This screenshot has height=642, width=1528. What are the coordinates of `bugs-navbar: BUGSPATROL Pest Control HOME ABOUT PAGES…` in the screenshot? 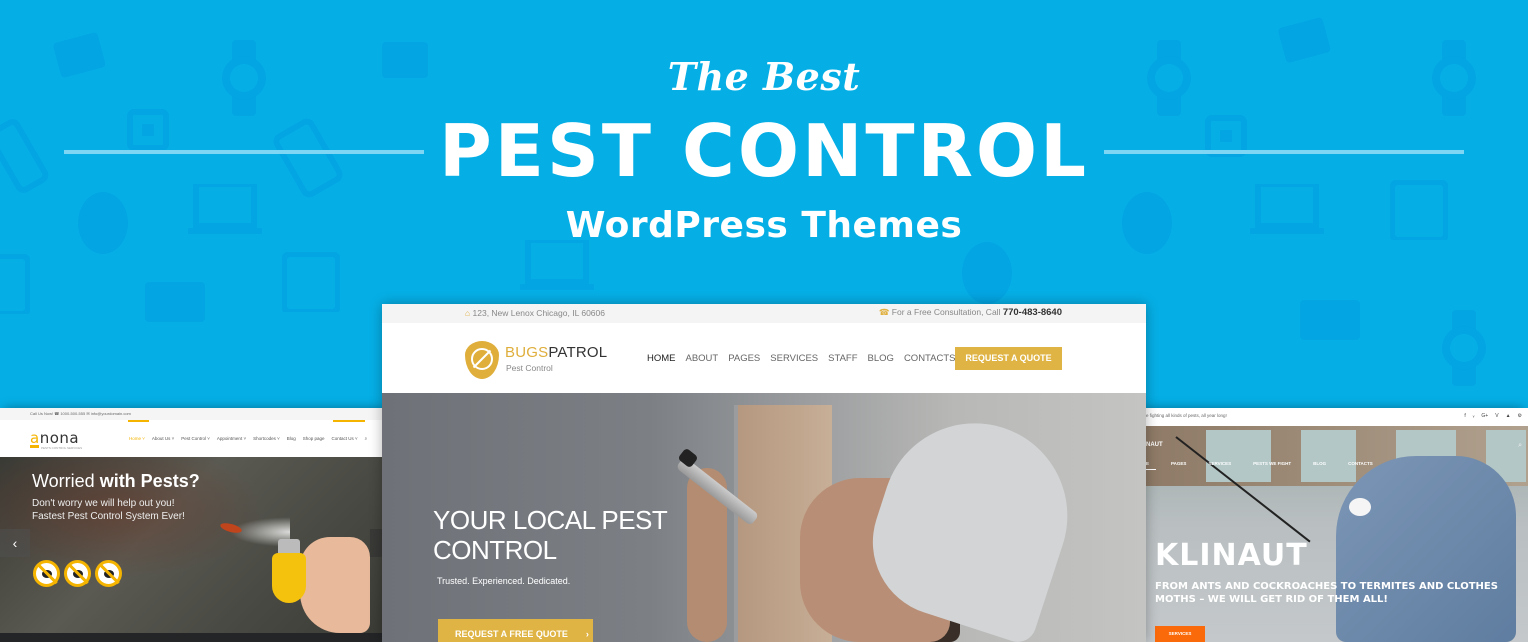 It's located at (764, 358).